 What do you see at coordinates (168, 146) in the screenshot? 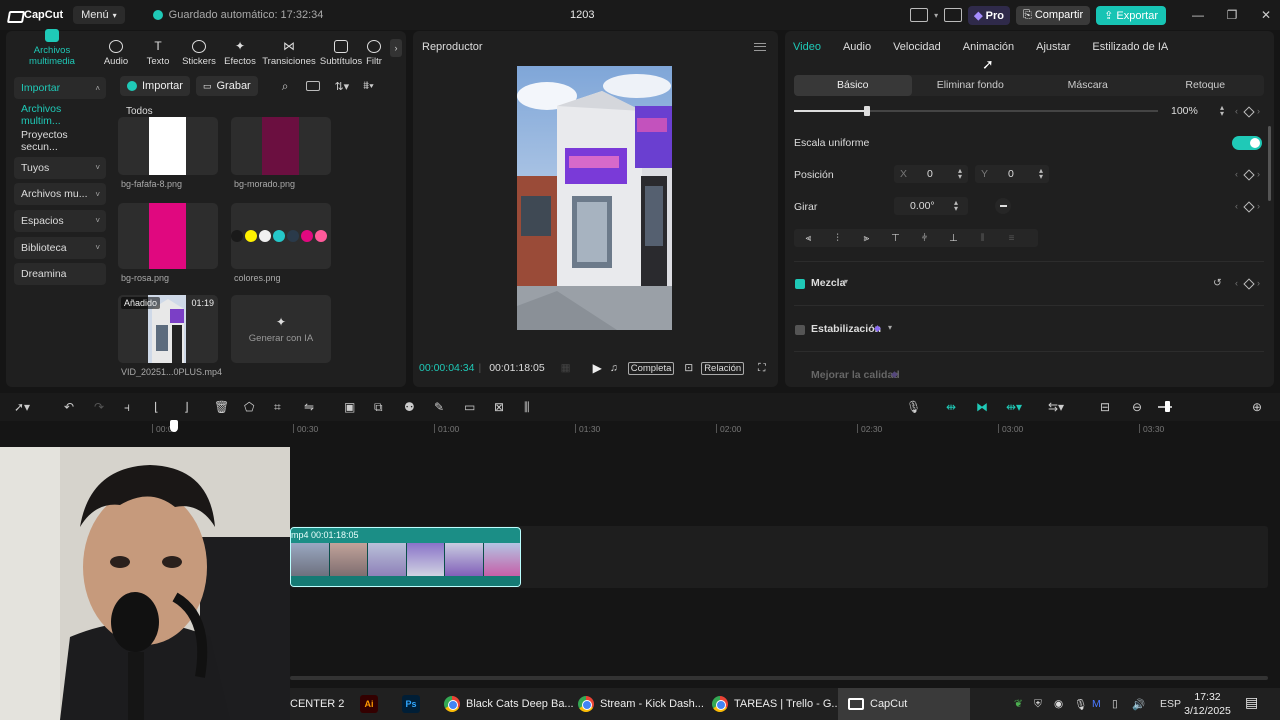
I see `media-item-bg-fafafa` at bounding box center [168, 146].